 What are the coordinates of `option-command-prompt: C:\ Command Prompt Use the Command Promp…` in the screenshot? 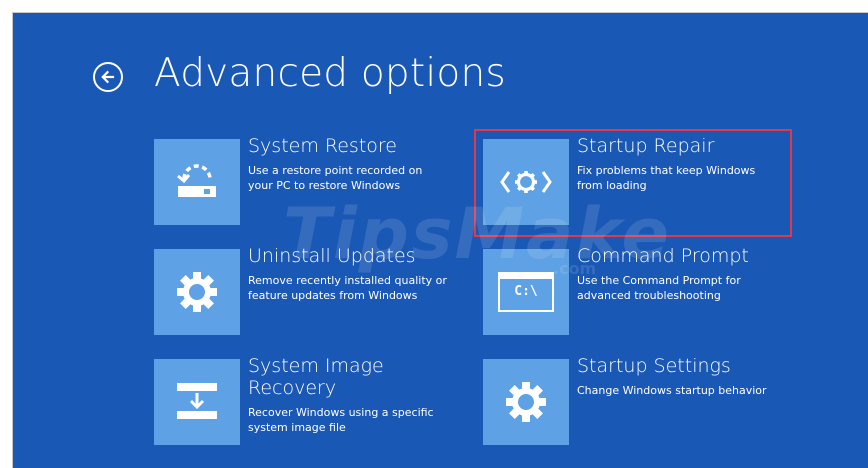 It's located at (643, 292).